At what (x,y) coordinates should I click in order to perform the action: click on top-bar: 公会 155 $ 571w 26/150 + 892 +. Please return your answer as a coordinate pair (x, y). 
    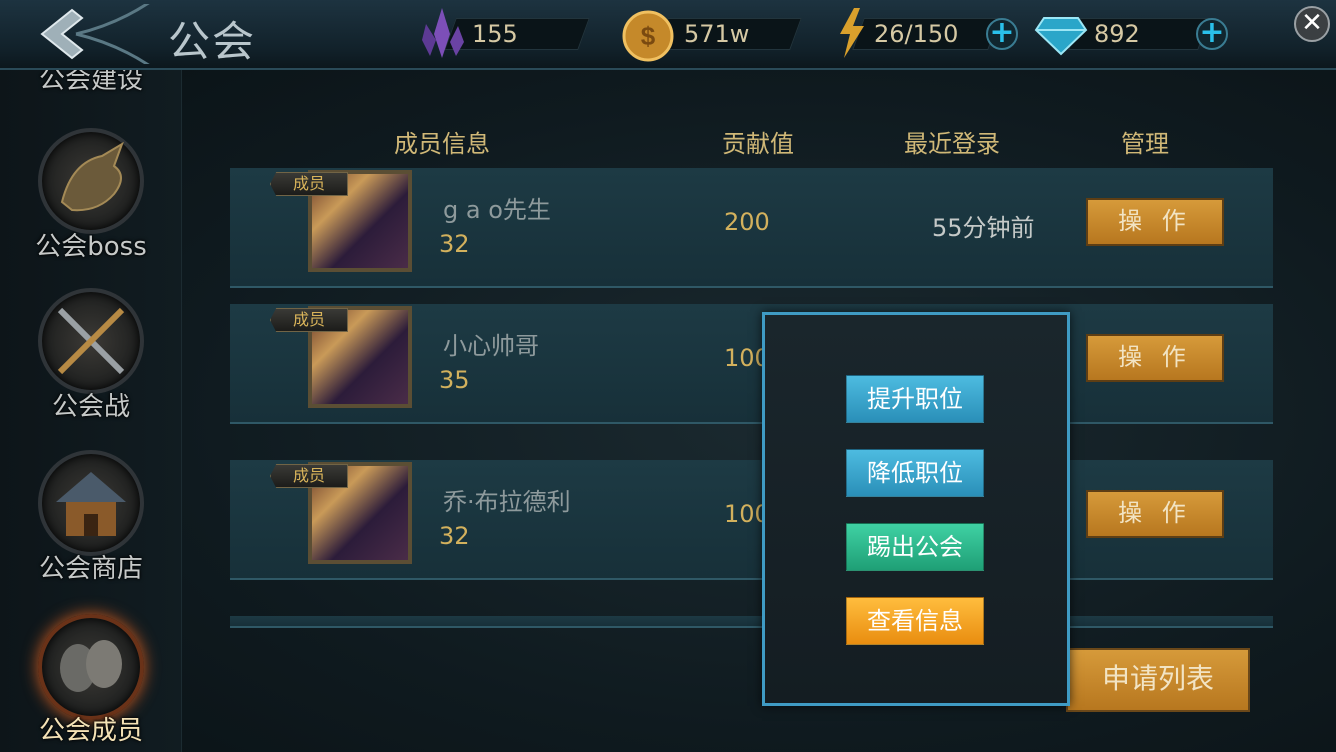
    Looking at the image, I should click on (668, 35).